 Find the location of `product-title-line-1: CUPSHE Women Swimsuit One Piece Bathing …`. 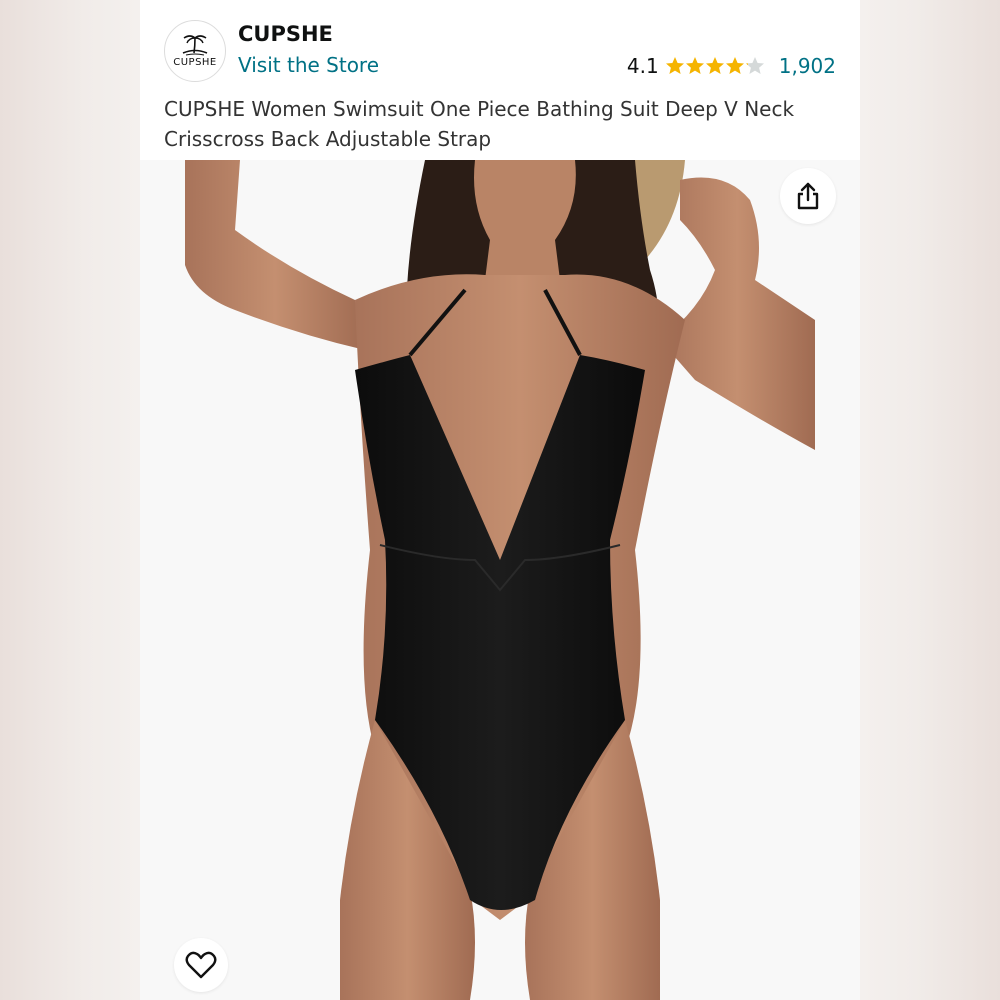

product-title-line-1: CUPSHE Women Swimsuit One Piece Bathing … is located at coordinates (479, 109).